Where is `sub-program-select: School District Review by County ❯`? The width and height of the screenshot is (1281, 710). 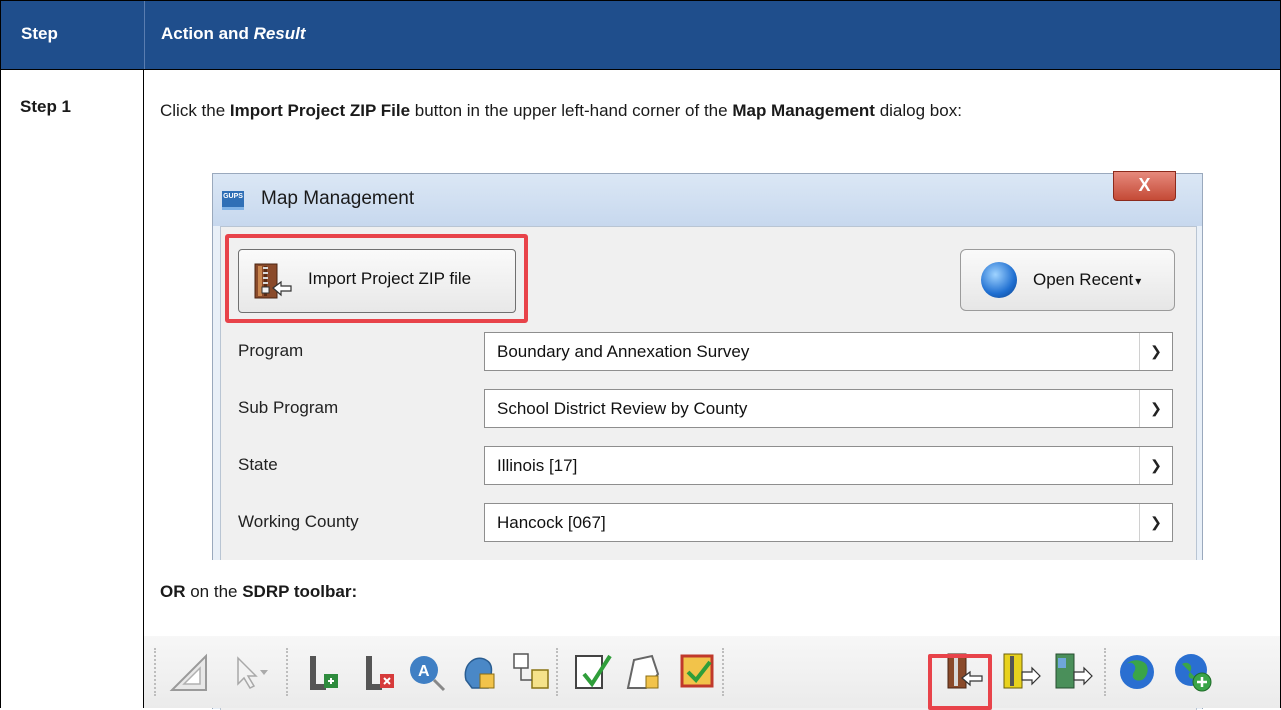
sub-program-select: School District Review by County ❯ is located at coordinates (828, 408).